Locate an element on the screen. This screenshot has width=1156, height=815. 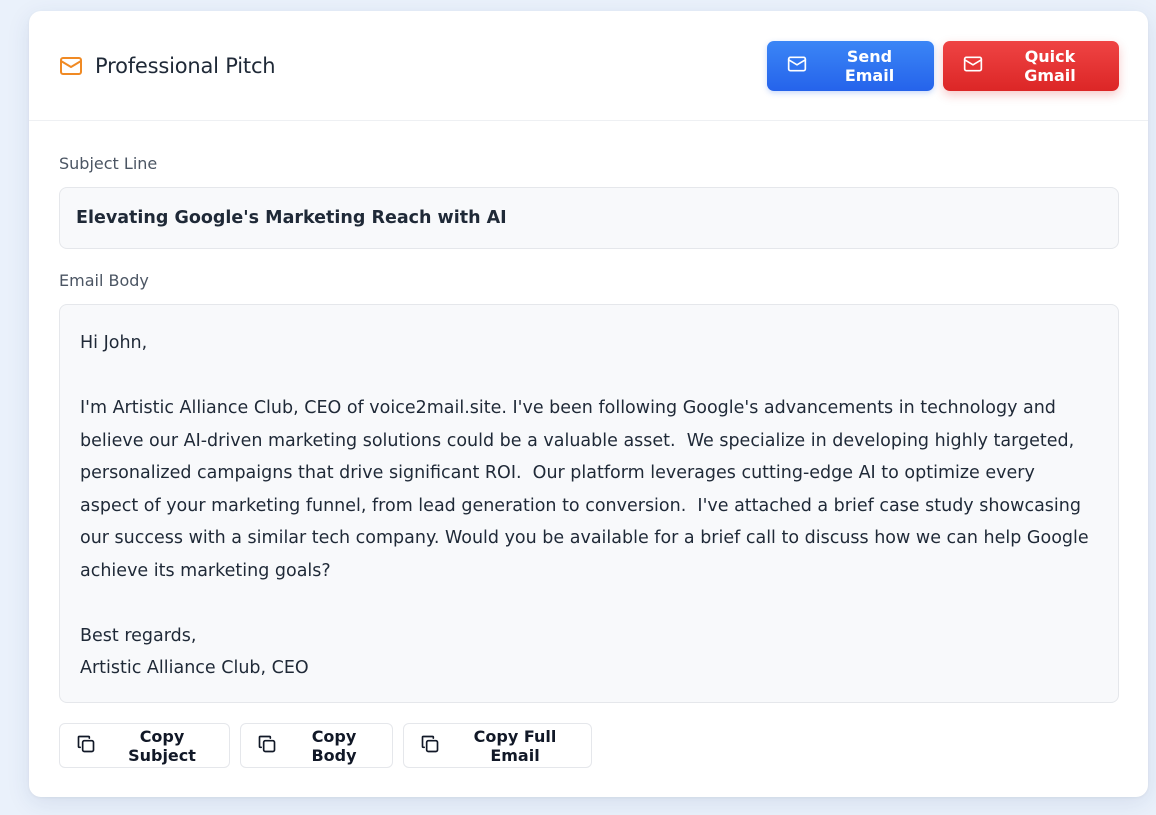
quick-gmail-button: Quick Gmail is located at coordinates (1031, 65).